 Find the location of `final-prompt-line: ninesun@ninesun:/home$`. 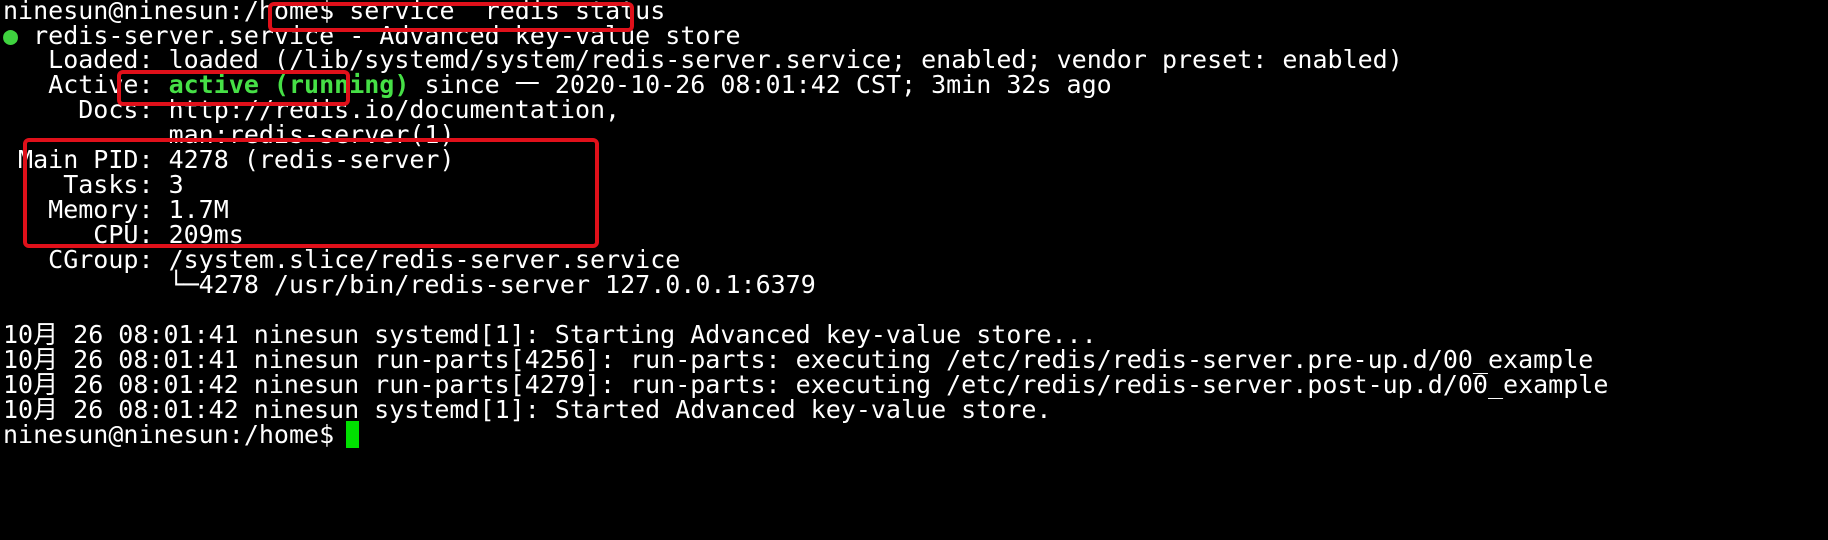

final-prompt-line: ninesun@ninesun:/home$ is located at coordinates (181, 434).